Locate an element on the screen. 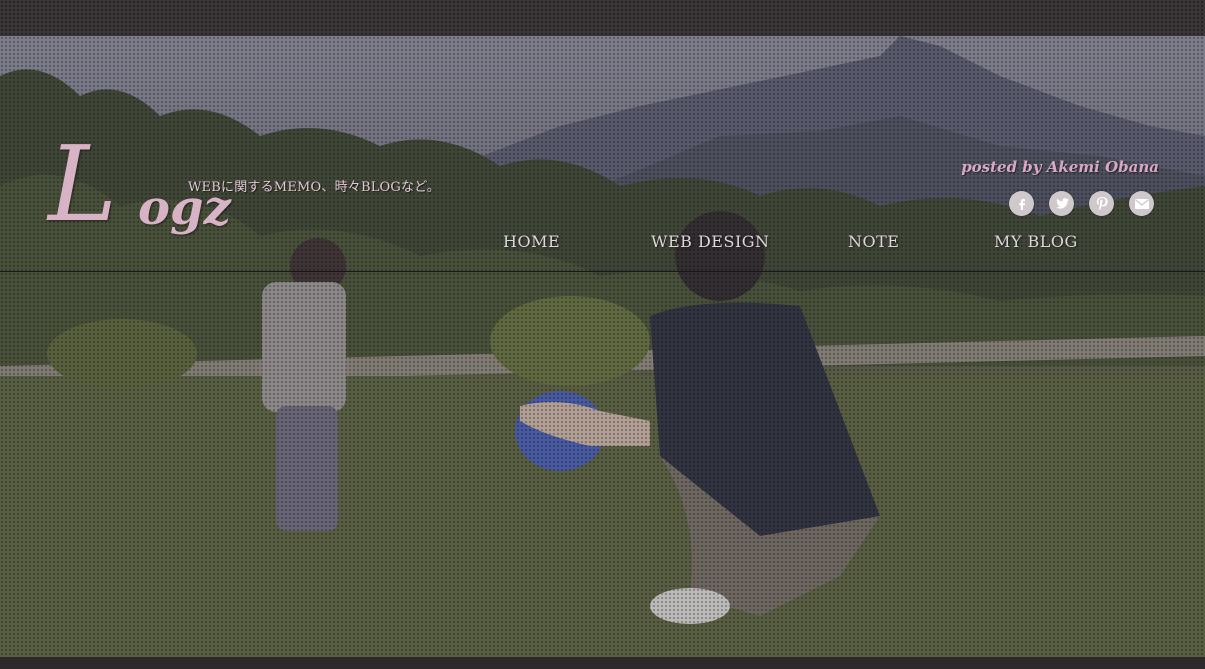 This screenshot has height=669, width=1205. facebook-button is located at coordinates (1021, 203).